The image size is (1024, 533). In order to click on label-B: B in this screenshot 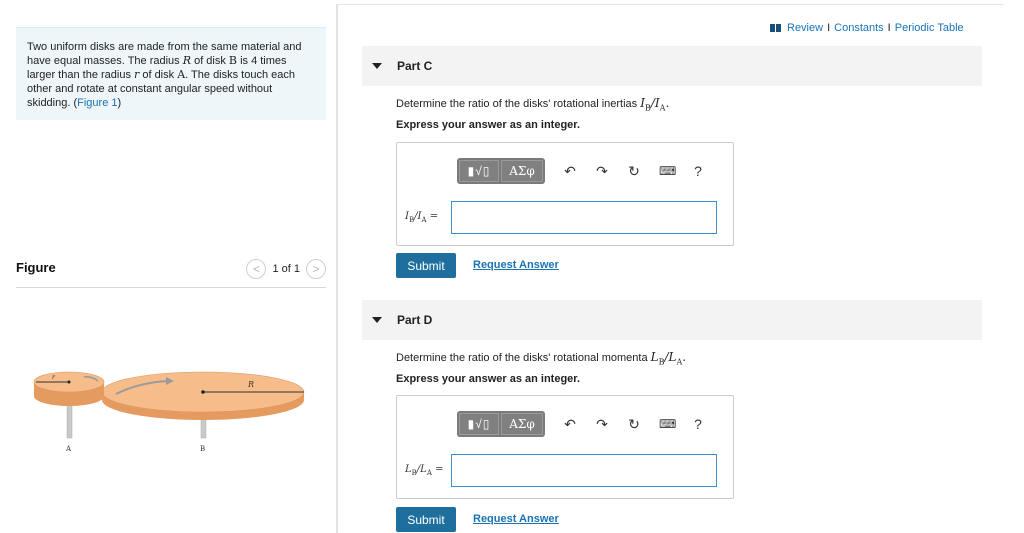, I will do `click(202, 449)`.